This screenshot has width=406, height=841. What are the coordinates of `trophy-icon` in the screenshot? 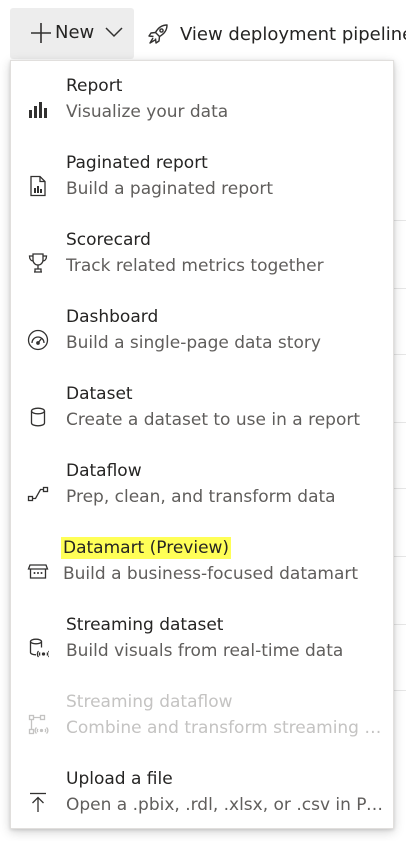 It's located at (38, 263).